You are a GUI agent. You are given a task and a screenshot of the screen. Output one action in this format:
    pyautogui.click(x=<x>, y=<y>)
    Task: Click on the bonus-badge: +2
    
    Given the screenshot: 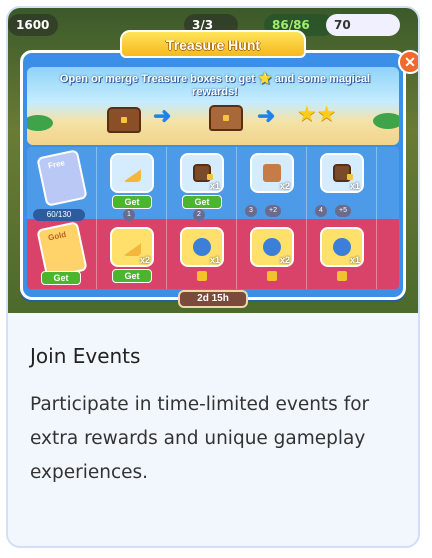 What is the action you would take?
    pyautogui.click(x=273, y=211)
    